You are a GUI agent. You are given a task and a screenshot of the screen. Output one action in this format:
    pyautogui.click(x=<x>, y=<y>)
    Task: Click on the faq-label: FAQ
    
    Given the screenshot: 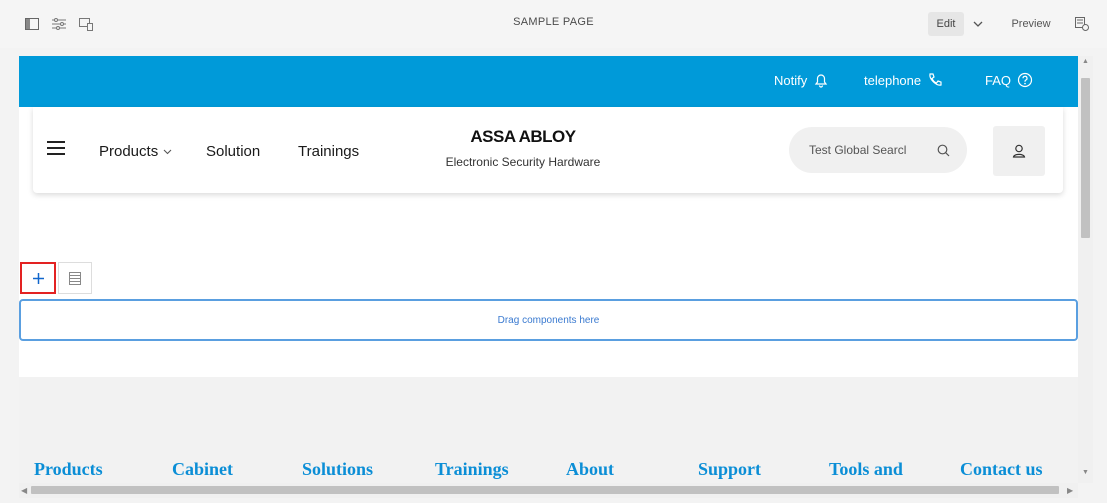 What is the action you would take?
    pyautogui.click(x=998, y=80)
    